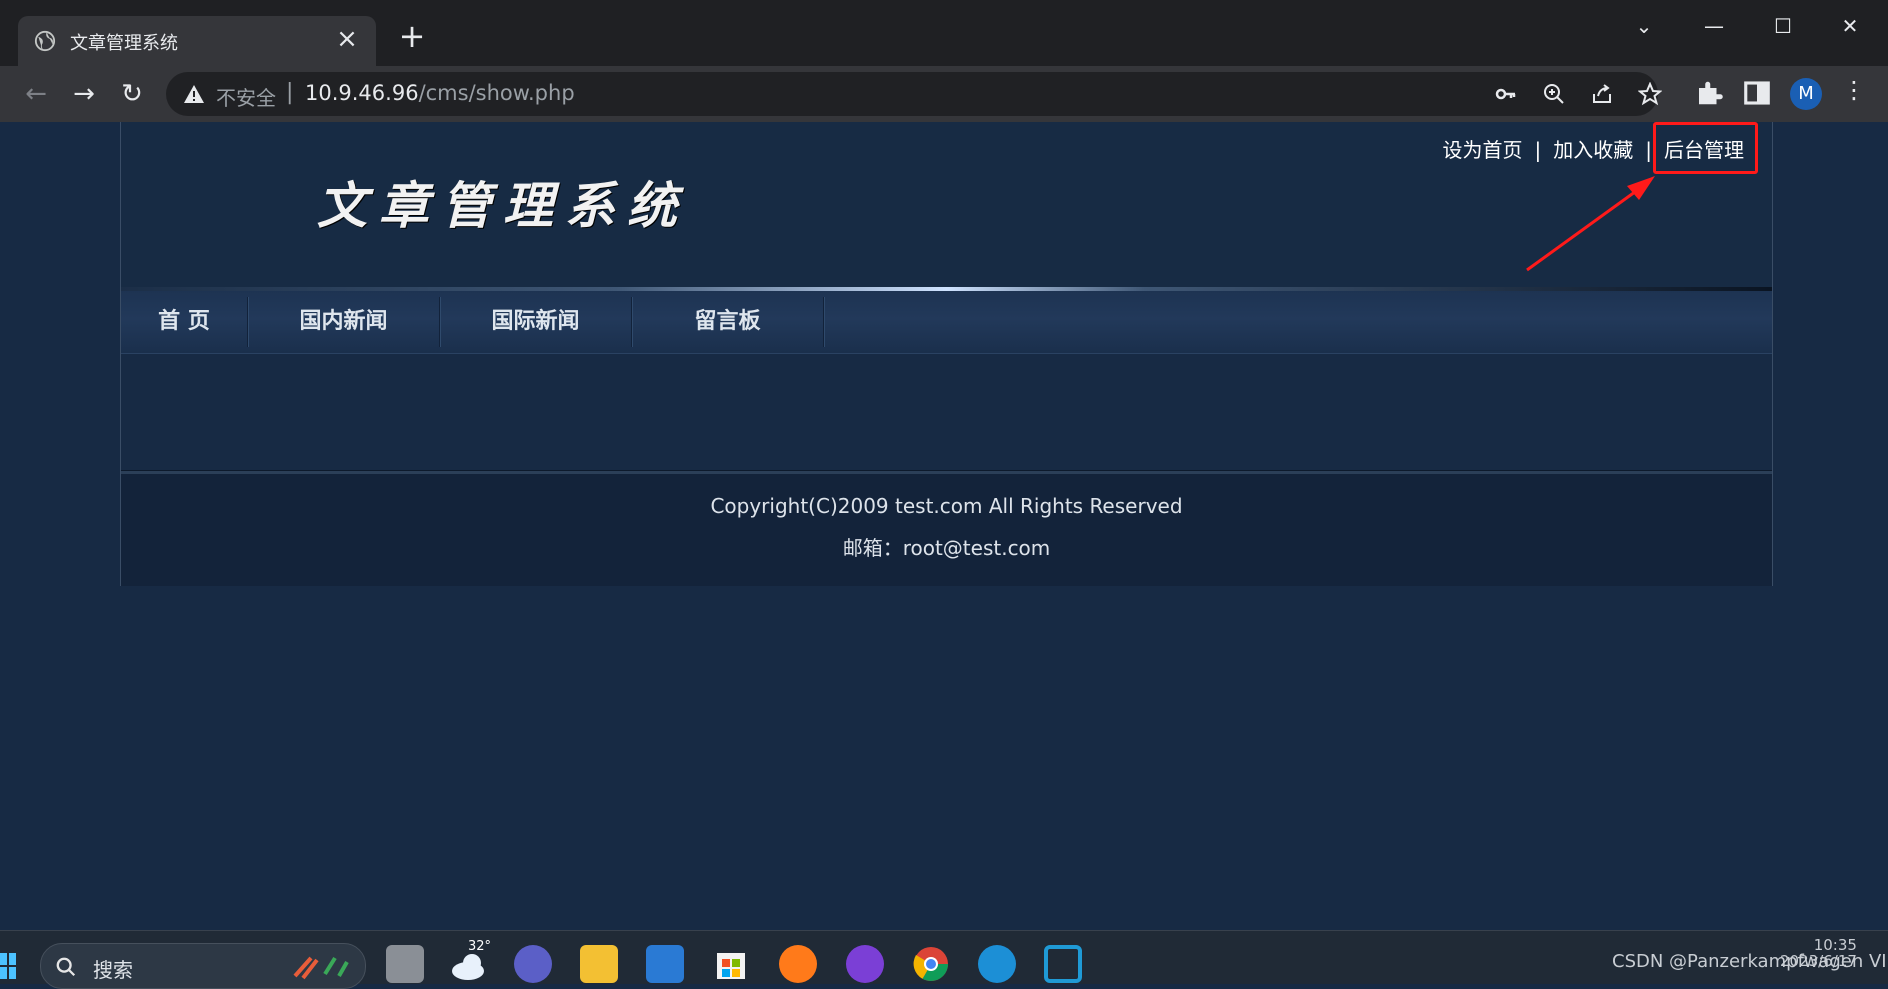  I want to click on globe-icon, so click(45, 41).